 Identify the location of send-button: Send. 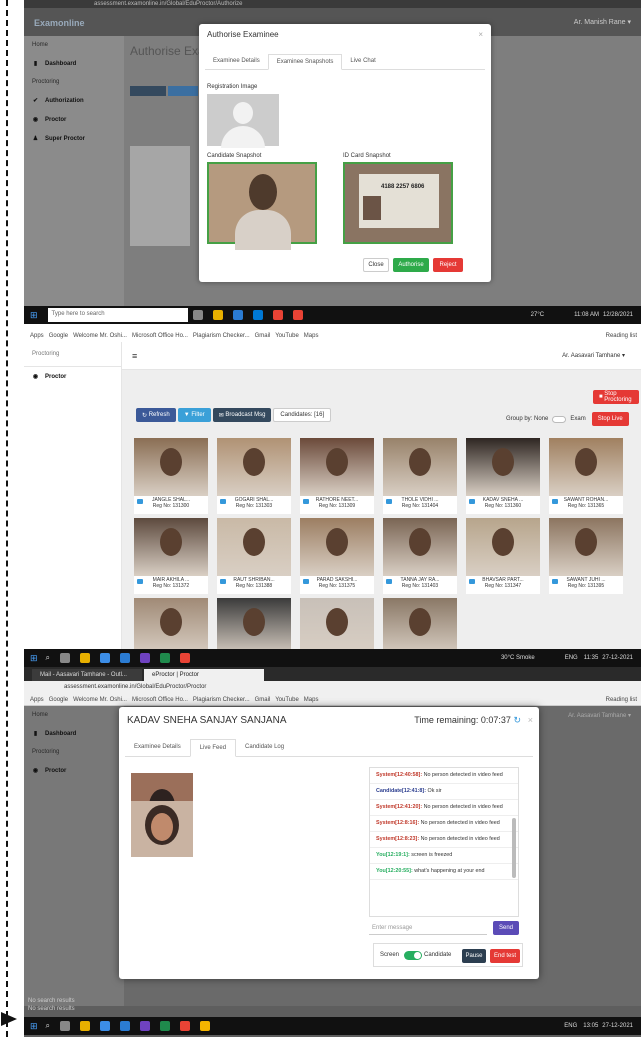
(506, 928).